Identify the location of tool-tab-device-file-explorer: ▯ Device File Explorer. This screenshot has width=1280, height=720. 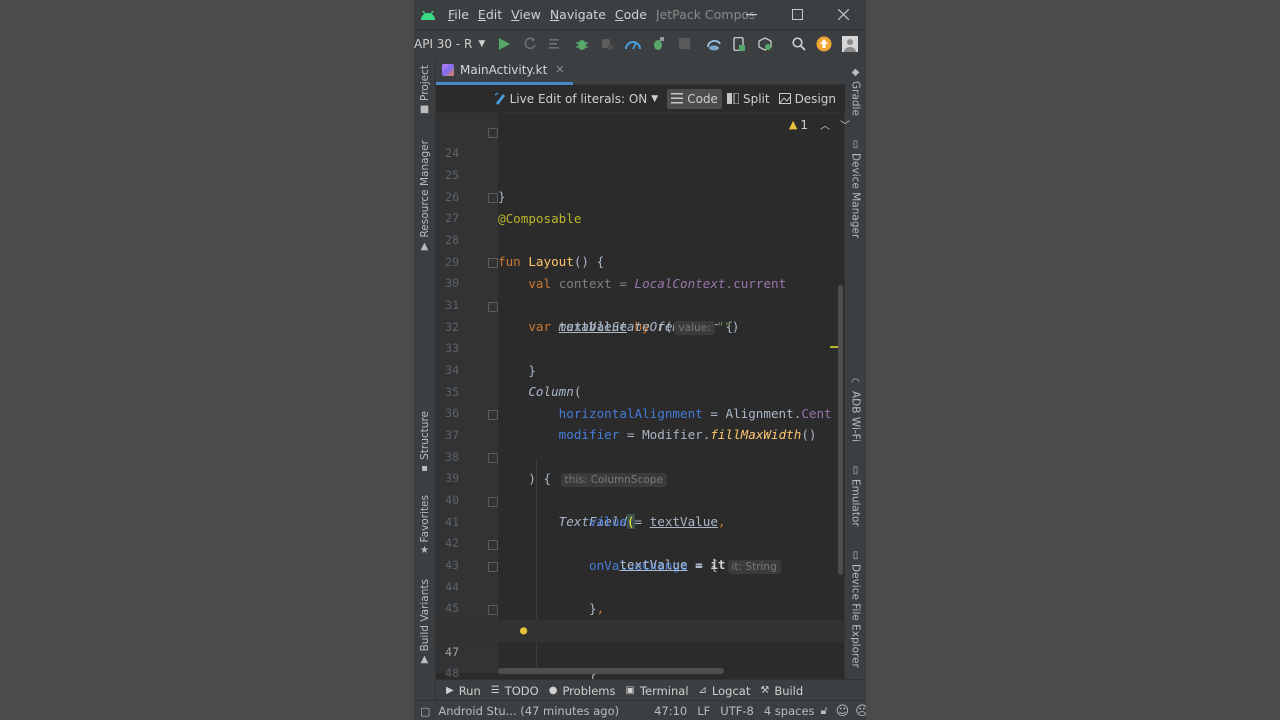
(855, 609).